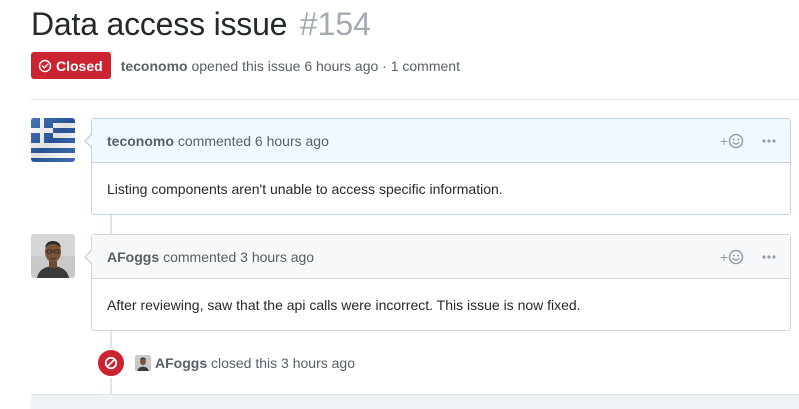  Describe the element at coordinates (140, 141) in the screenshot. I see `comment-author-link: teconomo` at that location.